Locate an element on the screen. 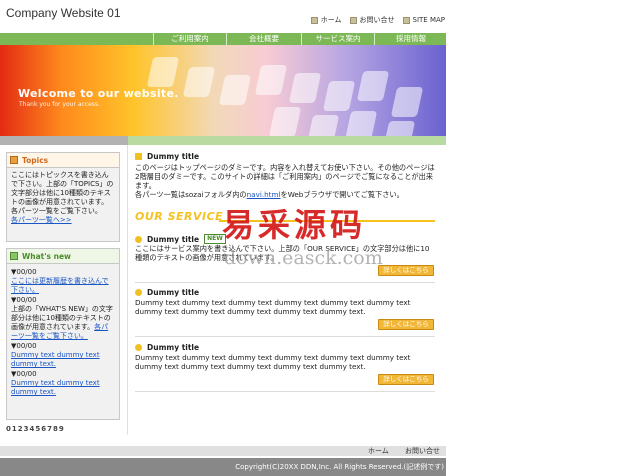 The height and width of the screenshot is (476, 640). service-item-title: Dummy title NEW is located at coordinates (180, 239).